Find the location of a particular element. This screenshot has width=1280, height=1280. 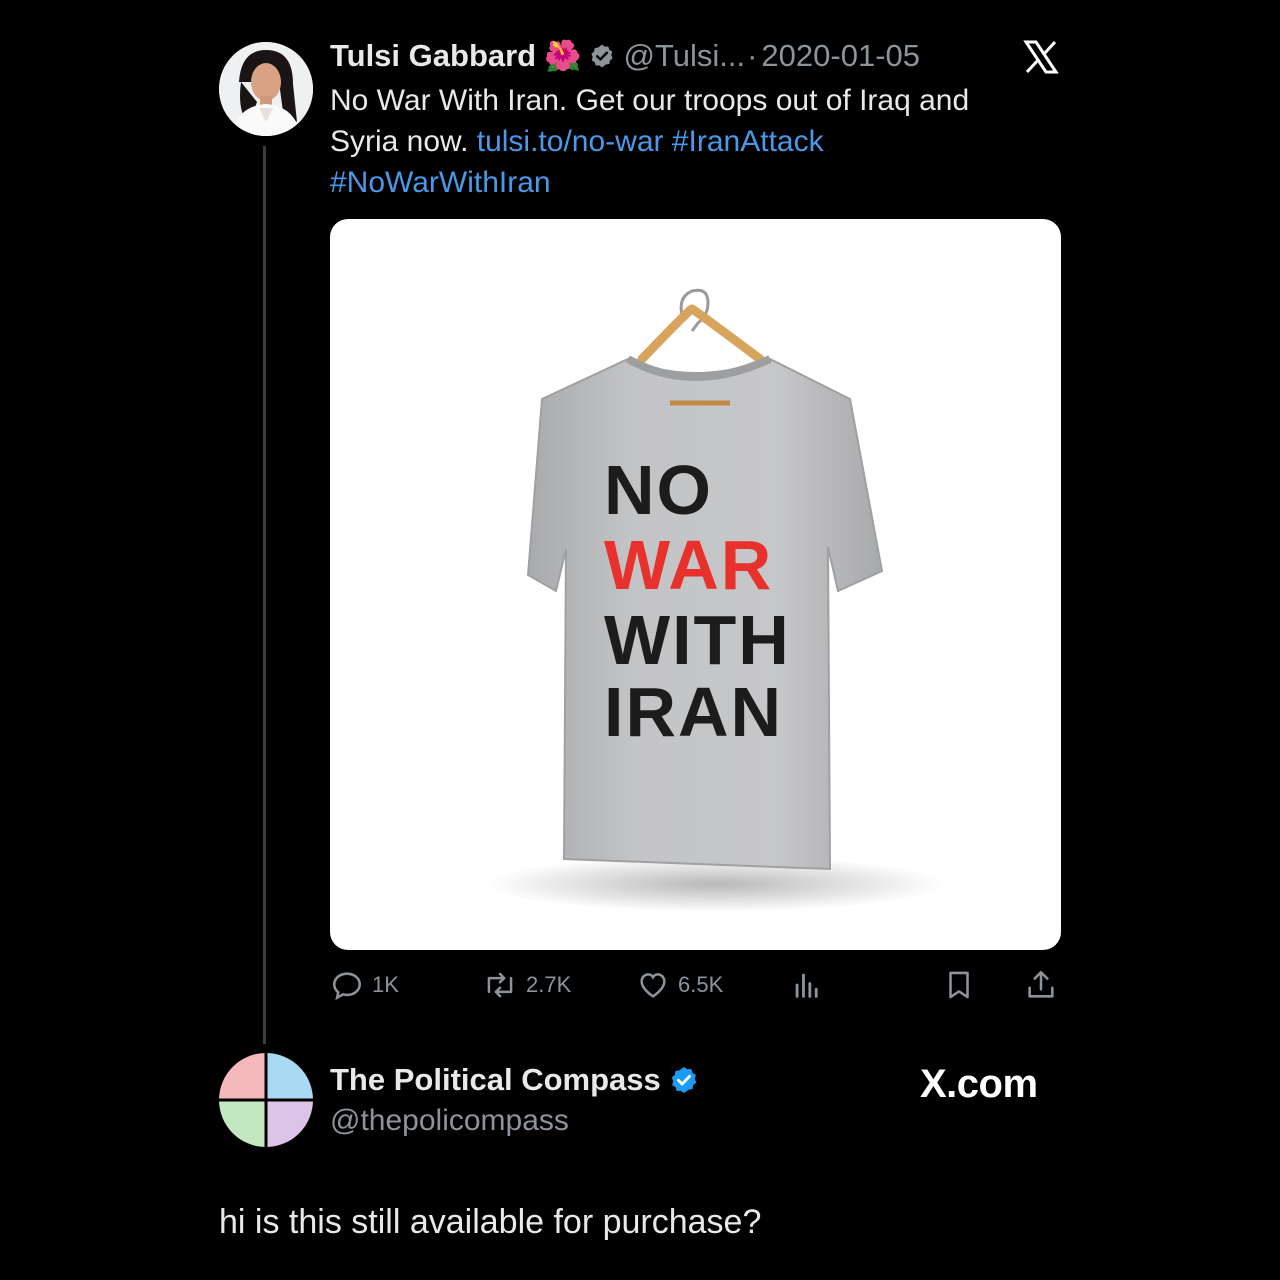

reply-author-avatar is located at coordinates (266, 1100).